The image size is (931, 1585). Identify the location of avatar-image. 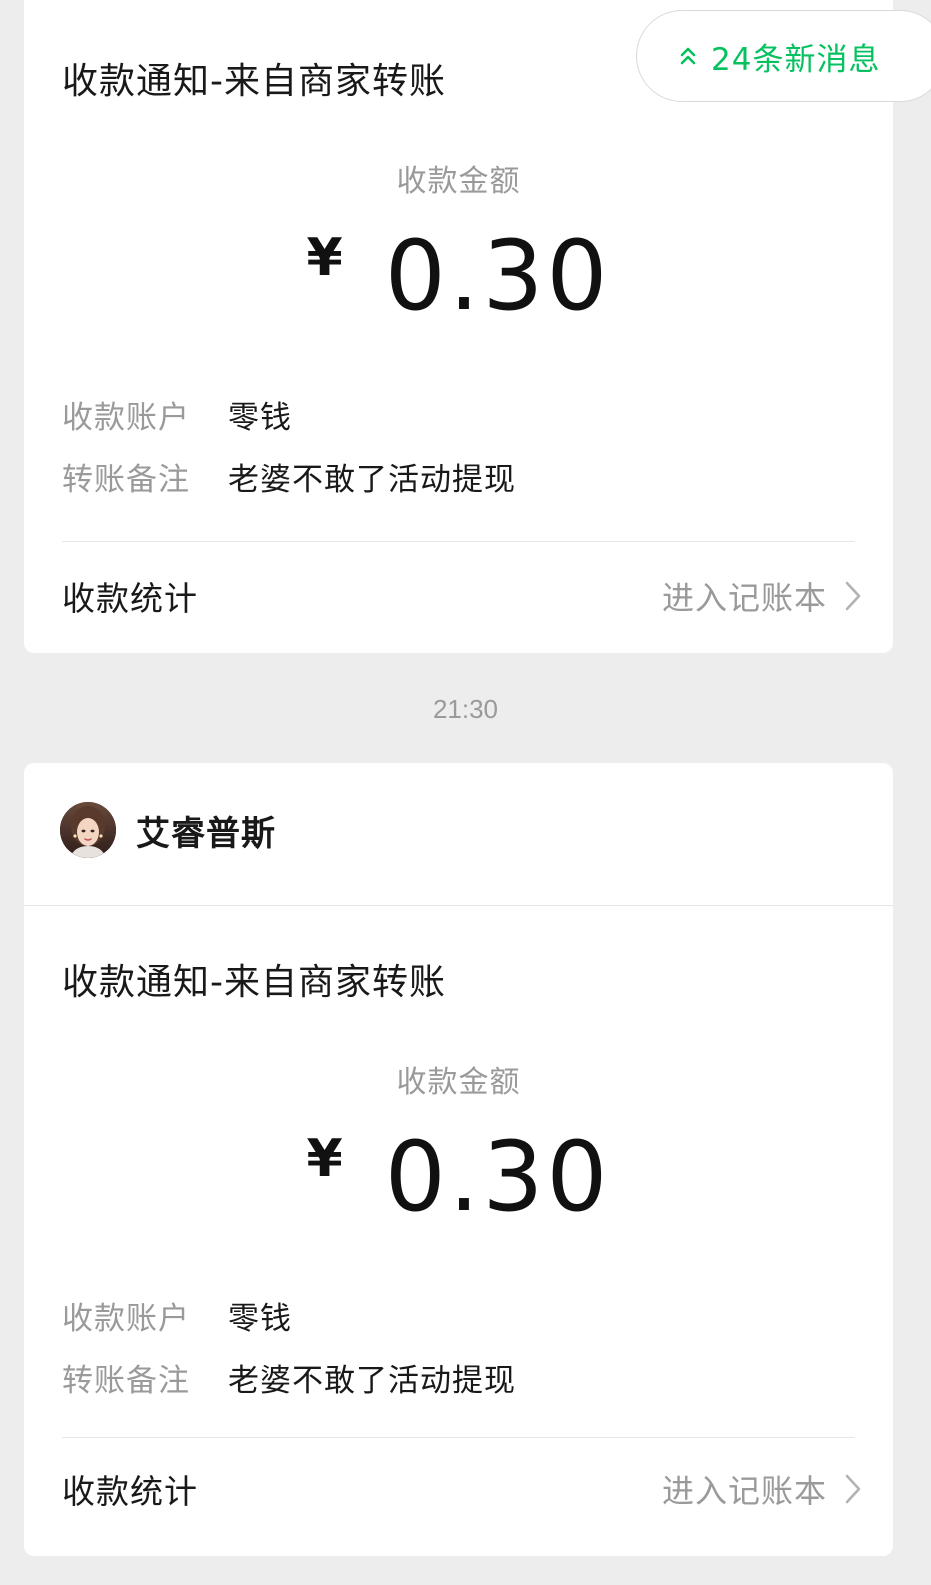
(88, 830).